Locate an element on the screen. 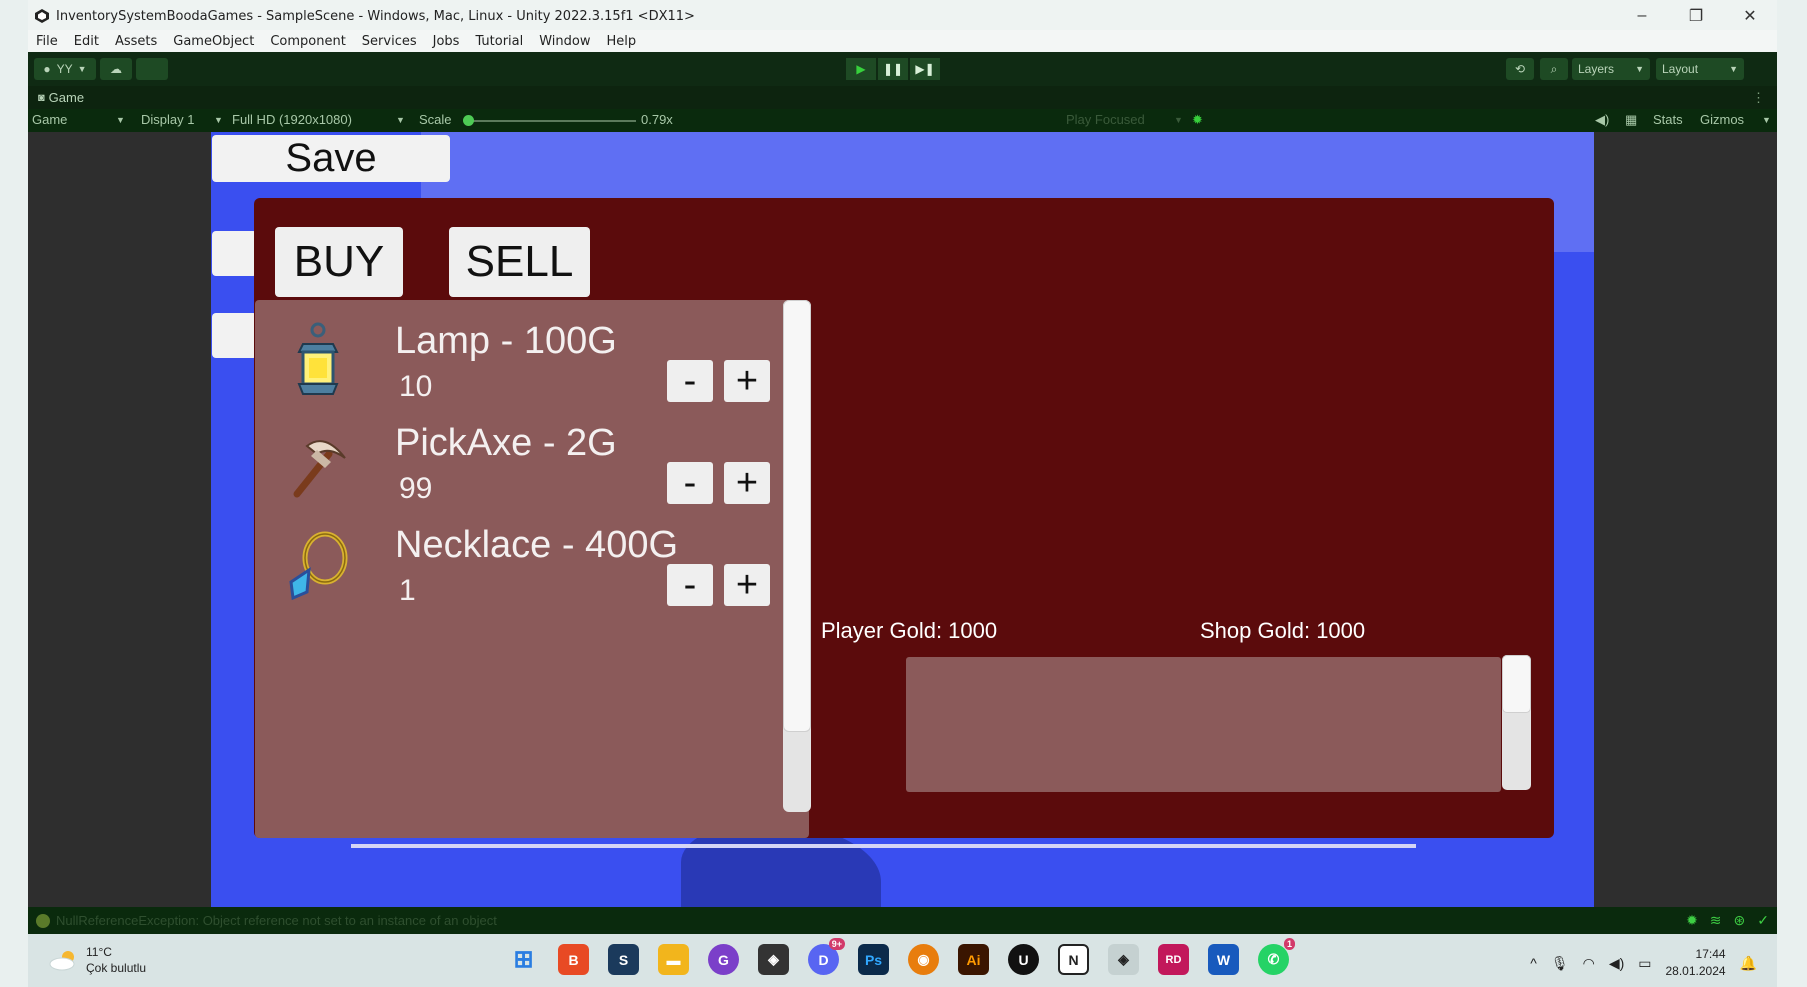  menu-tutorial: Tutorial is located at coordinates (499, 41).